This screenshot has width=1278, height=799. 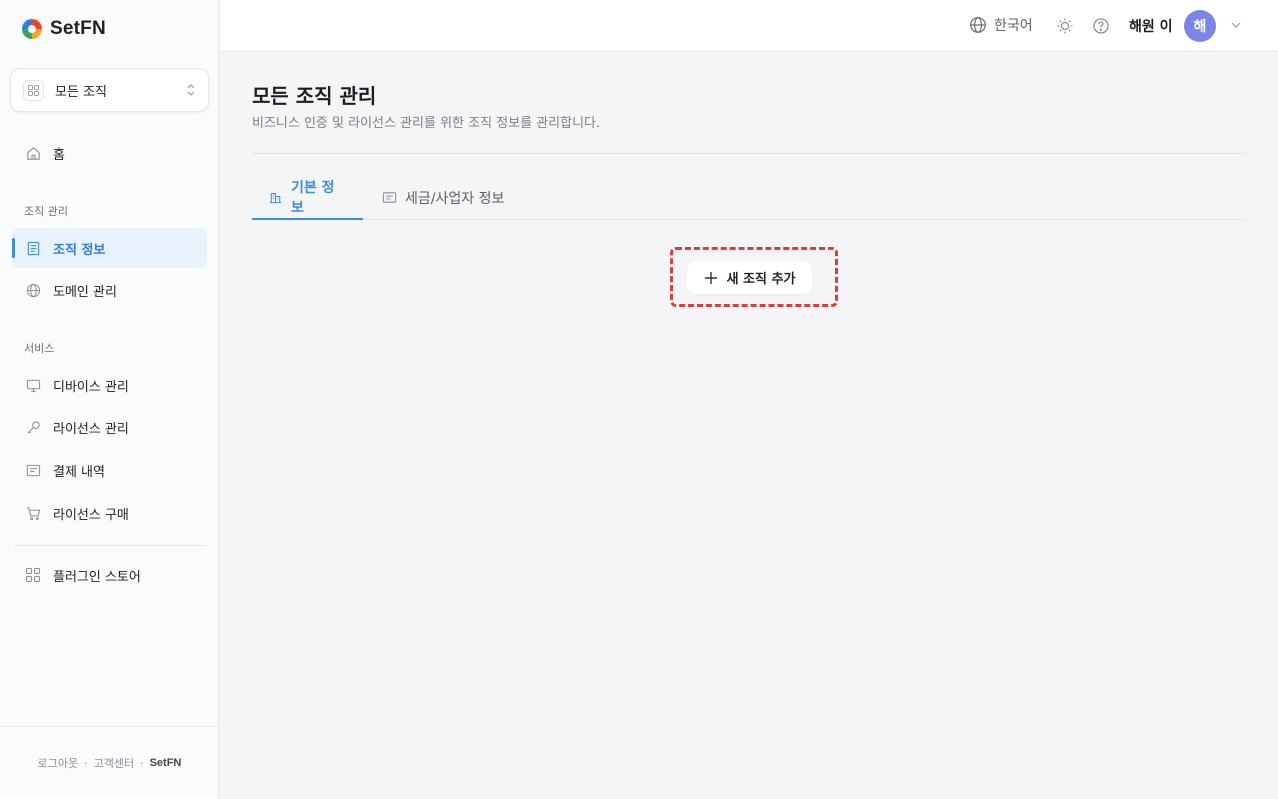 What do you see at coordinates (78, 28) in the screenshot?
I see `app-name: SetFN` at bounding box center [78, 28].